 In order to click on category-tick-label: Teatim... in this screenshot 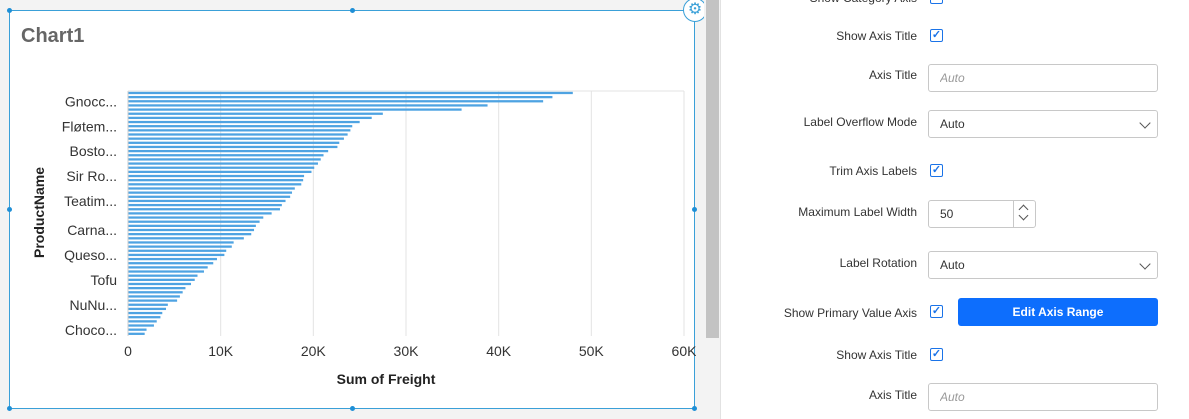, I will do `click(90, 201)`.